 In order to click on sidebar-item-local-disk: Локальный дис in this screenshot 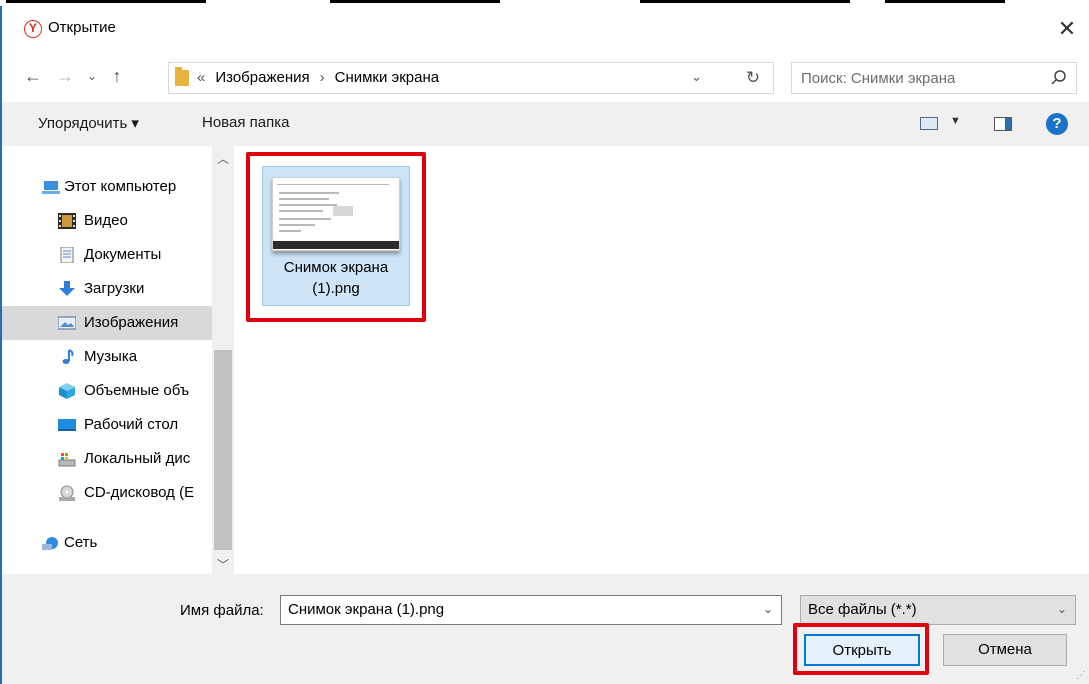, I will do `click(107, 459)`.